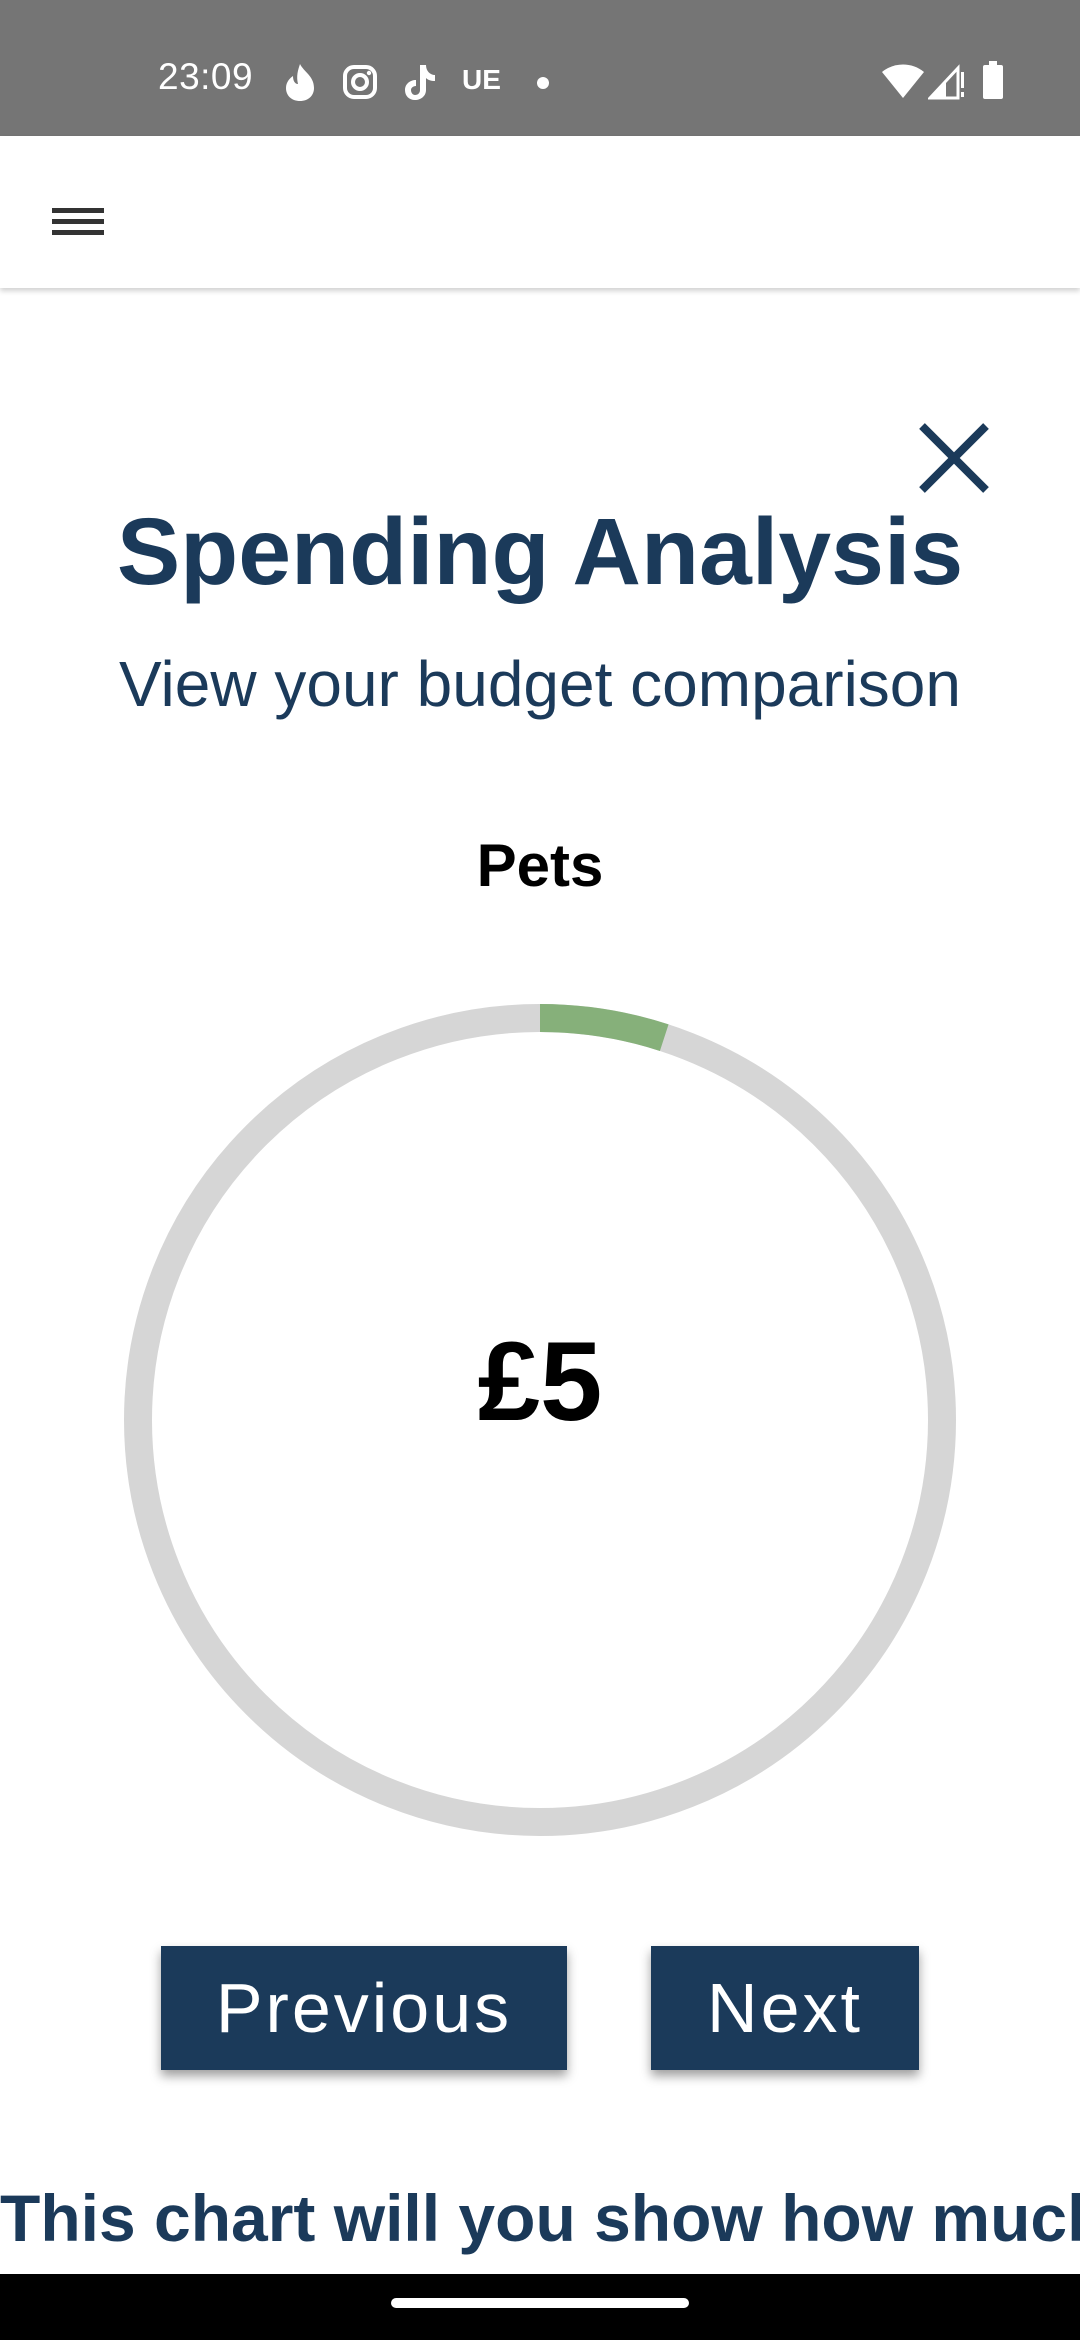  I want to click on status-time: 23:09, so click(206, 76).